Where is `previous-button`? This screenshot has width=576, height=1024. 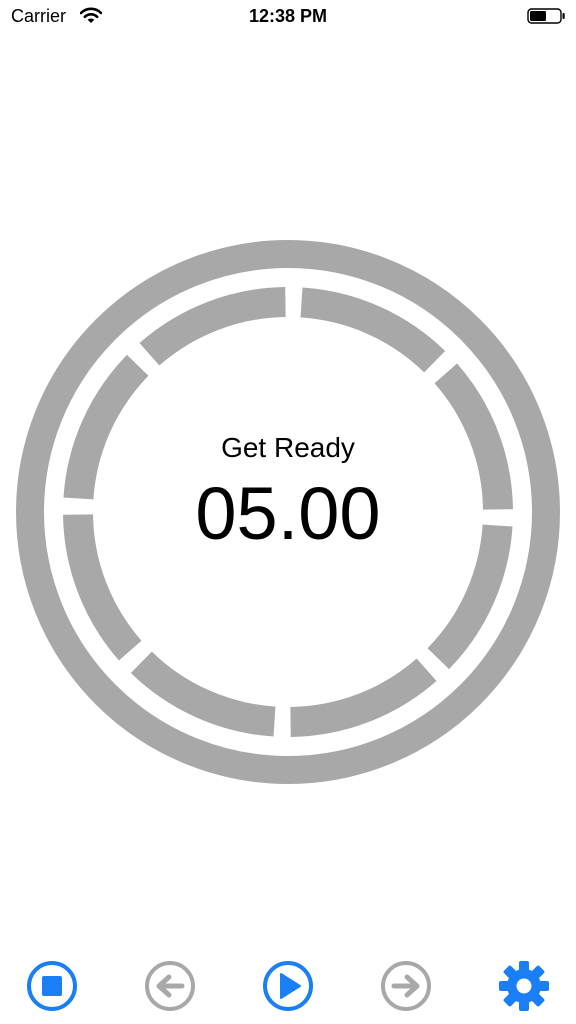 previous-button is located at coordinates (170, 986).